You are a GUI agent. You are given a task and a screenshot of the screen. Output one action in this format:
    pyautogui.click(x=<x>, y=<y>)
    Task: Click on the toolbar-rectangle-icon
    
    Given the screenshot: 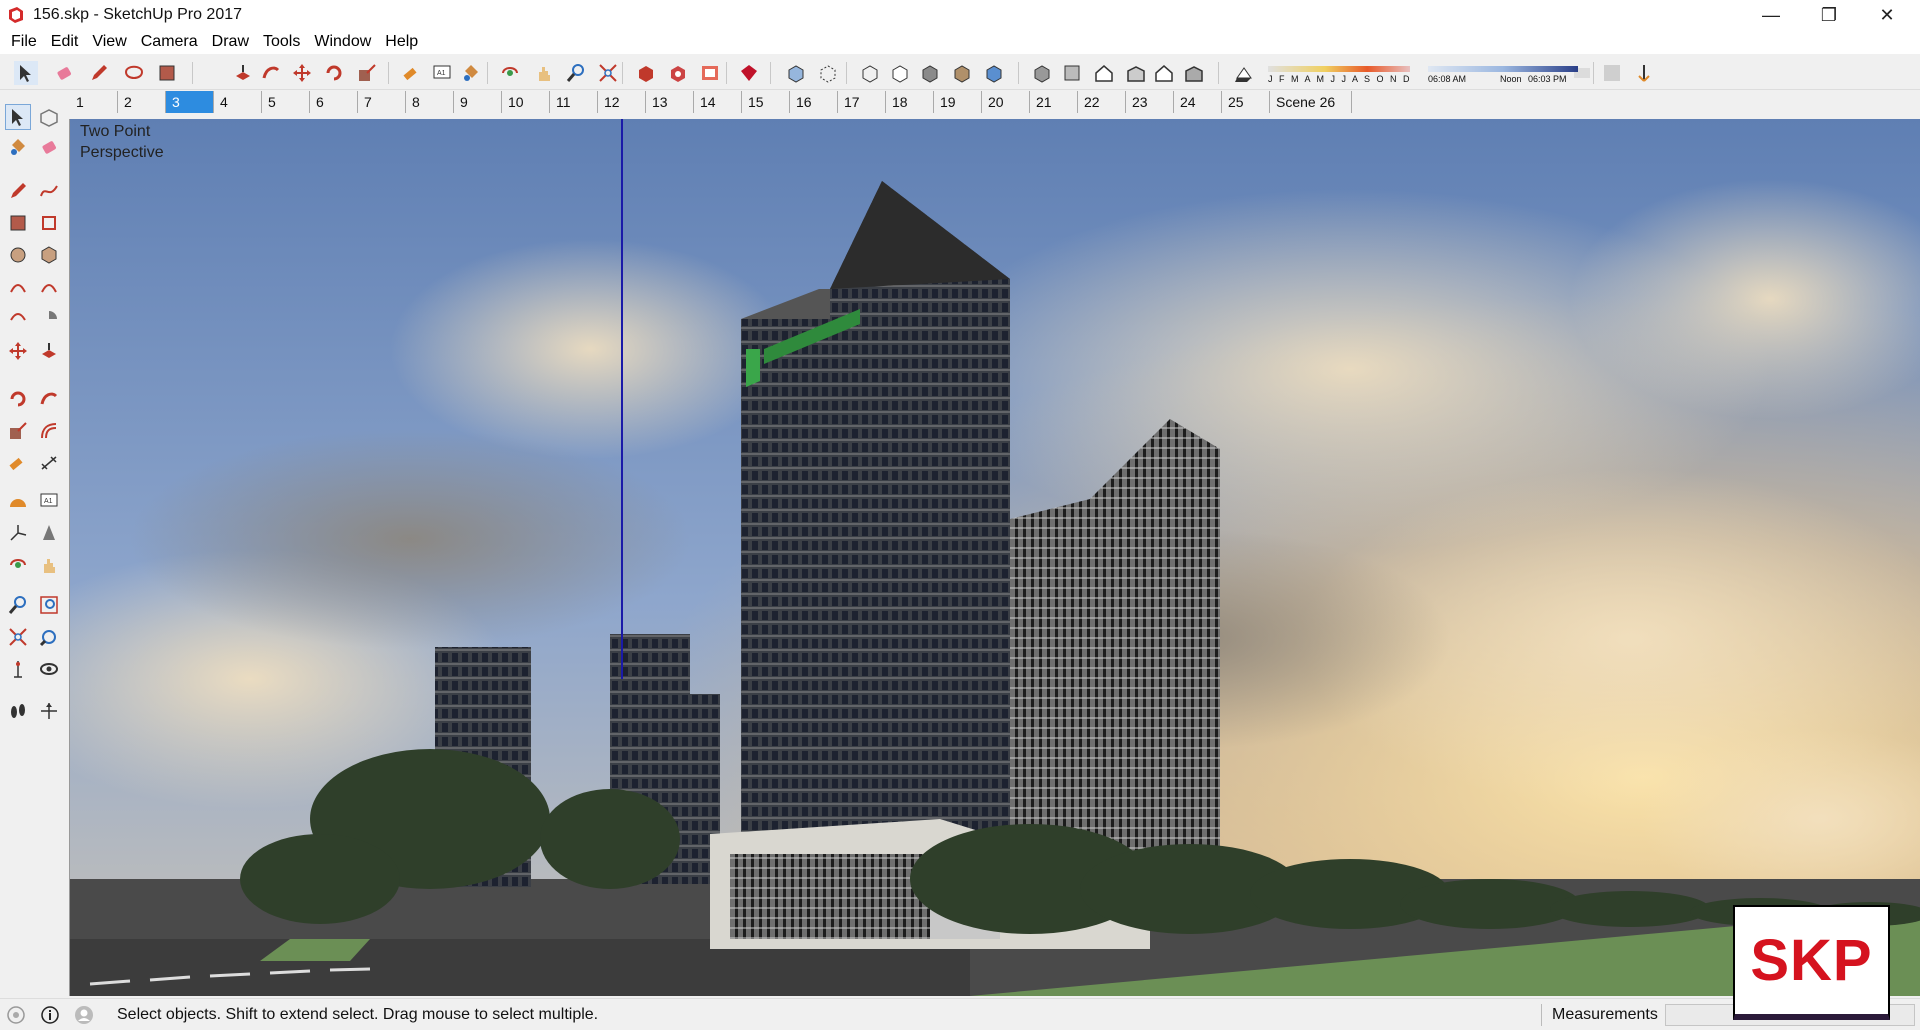 What is the action you would take?
    pyautogui.click(x=167, y=73)
    